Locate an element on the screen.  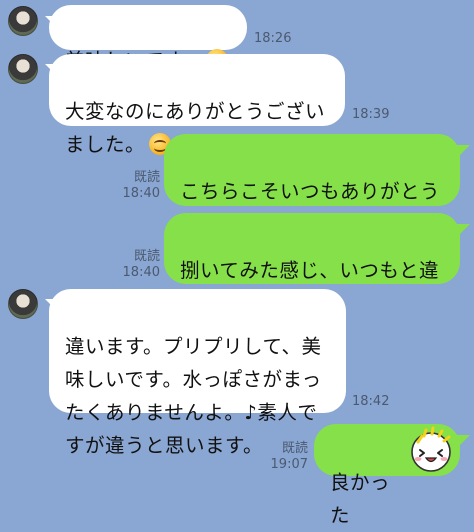
message-text: 良かった is located at coordinates (360, 499).